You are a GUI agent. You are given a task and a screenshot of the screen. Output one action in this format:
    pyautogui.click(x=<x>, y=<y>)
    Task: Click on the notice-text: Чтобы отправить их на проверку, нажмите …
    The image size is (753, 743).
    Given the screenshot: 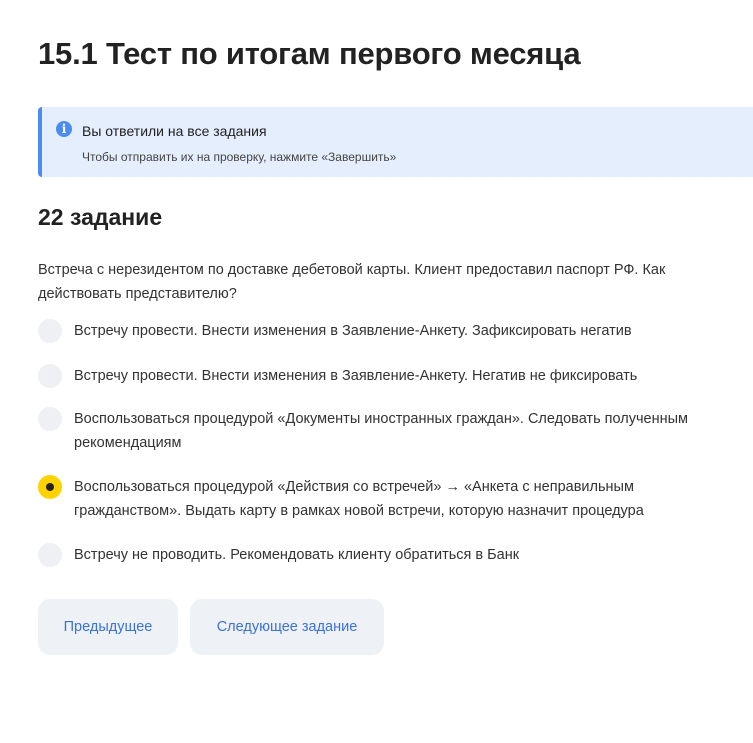 What is the action you would take?
    pyautogui.click(x=239, y=157)
    